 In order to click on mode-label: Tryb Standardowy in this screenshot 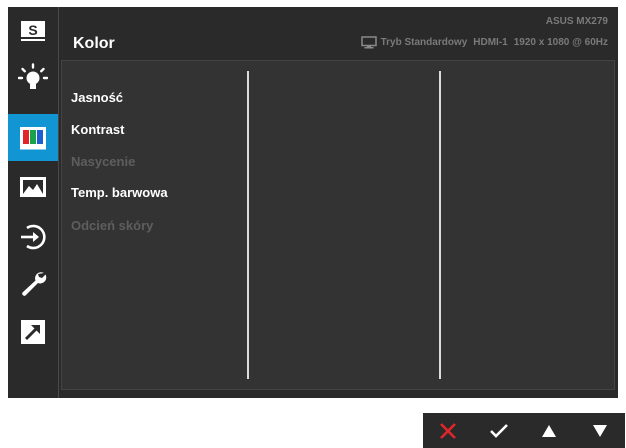, I will do `click(424, 42)`.